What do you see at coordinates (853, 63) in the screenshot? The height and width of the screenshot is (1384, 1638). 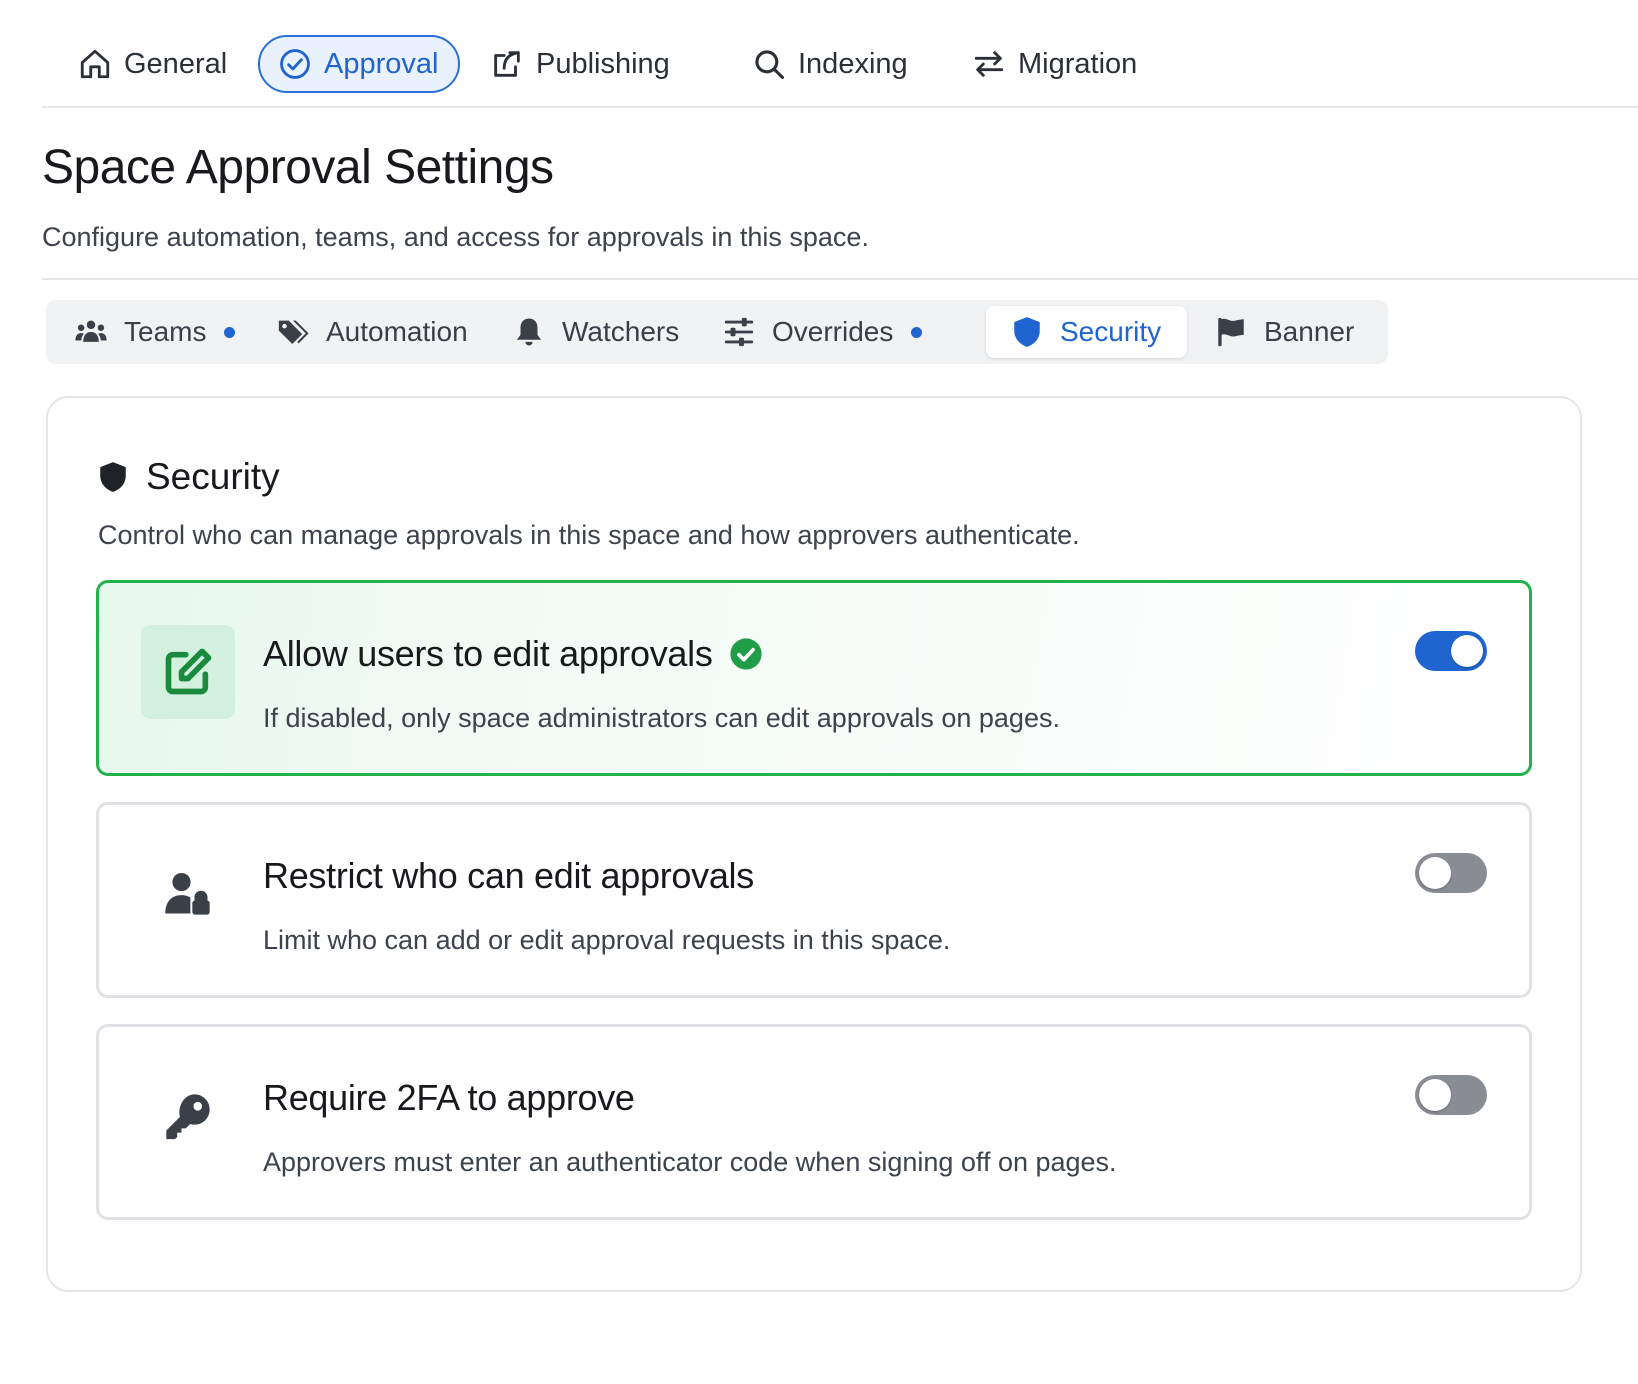 I see `nav-indexing-label: Indexing` at bounding box center [853, 63].